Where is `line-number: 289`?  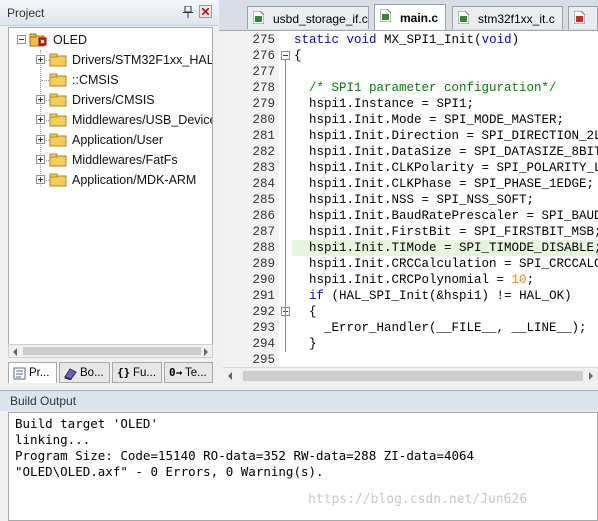 line-number: 289 is located at coordinates (263, 264).